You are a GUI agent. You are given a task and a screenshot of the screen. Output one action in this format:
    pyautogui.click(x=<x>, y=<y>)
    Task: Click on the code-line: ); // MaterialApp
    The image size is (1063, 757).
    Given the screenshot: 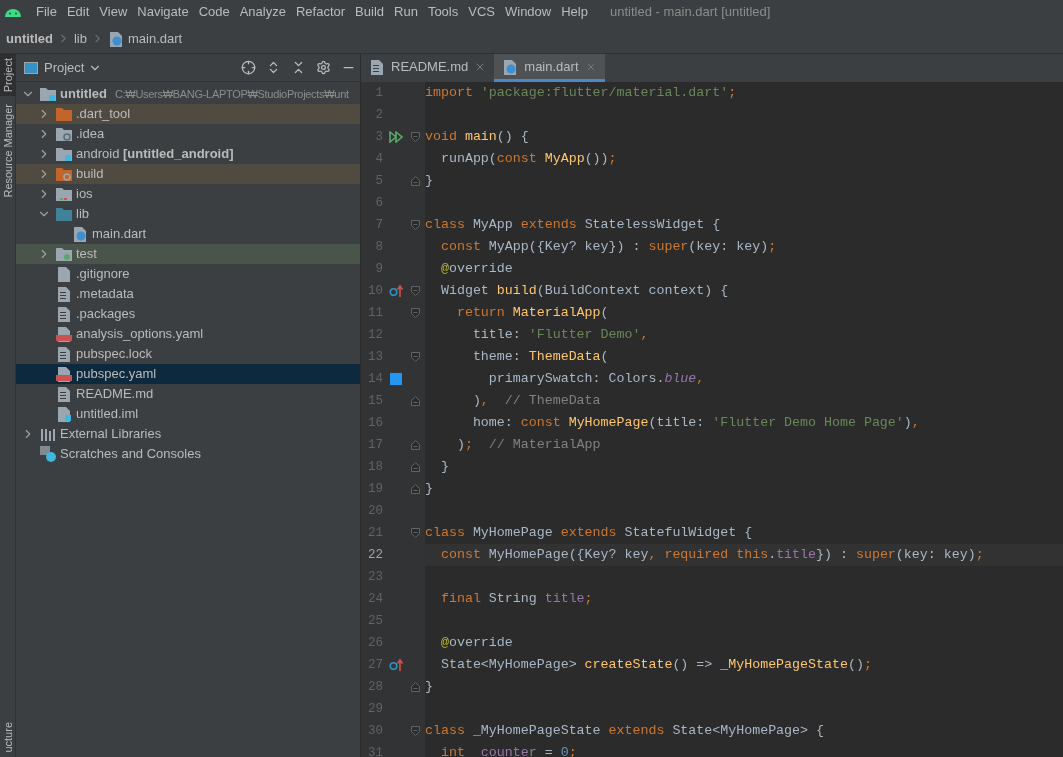 What is the action you would take?
    pyautogui.click(x=528, y=445)
    